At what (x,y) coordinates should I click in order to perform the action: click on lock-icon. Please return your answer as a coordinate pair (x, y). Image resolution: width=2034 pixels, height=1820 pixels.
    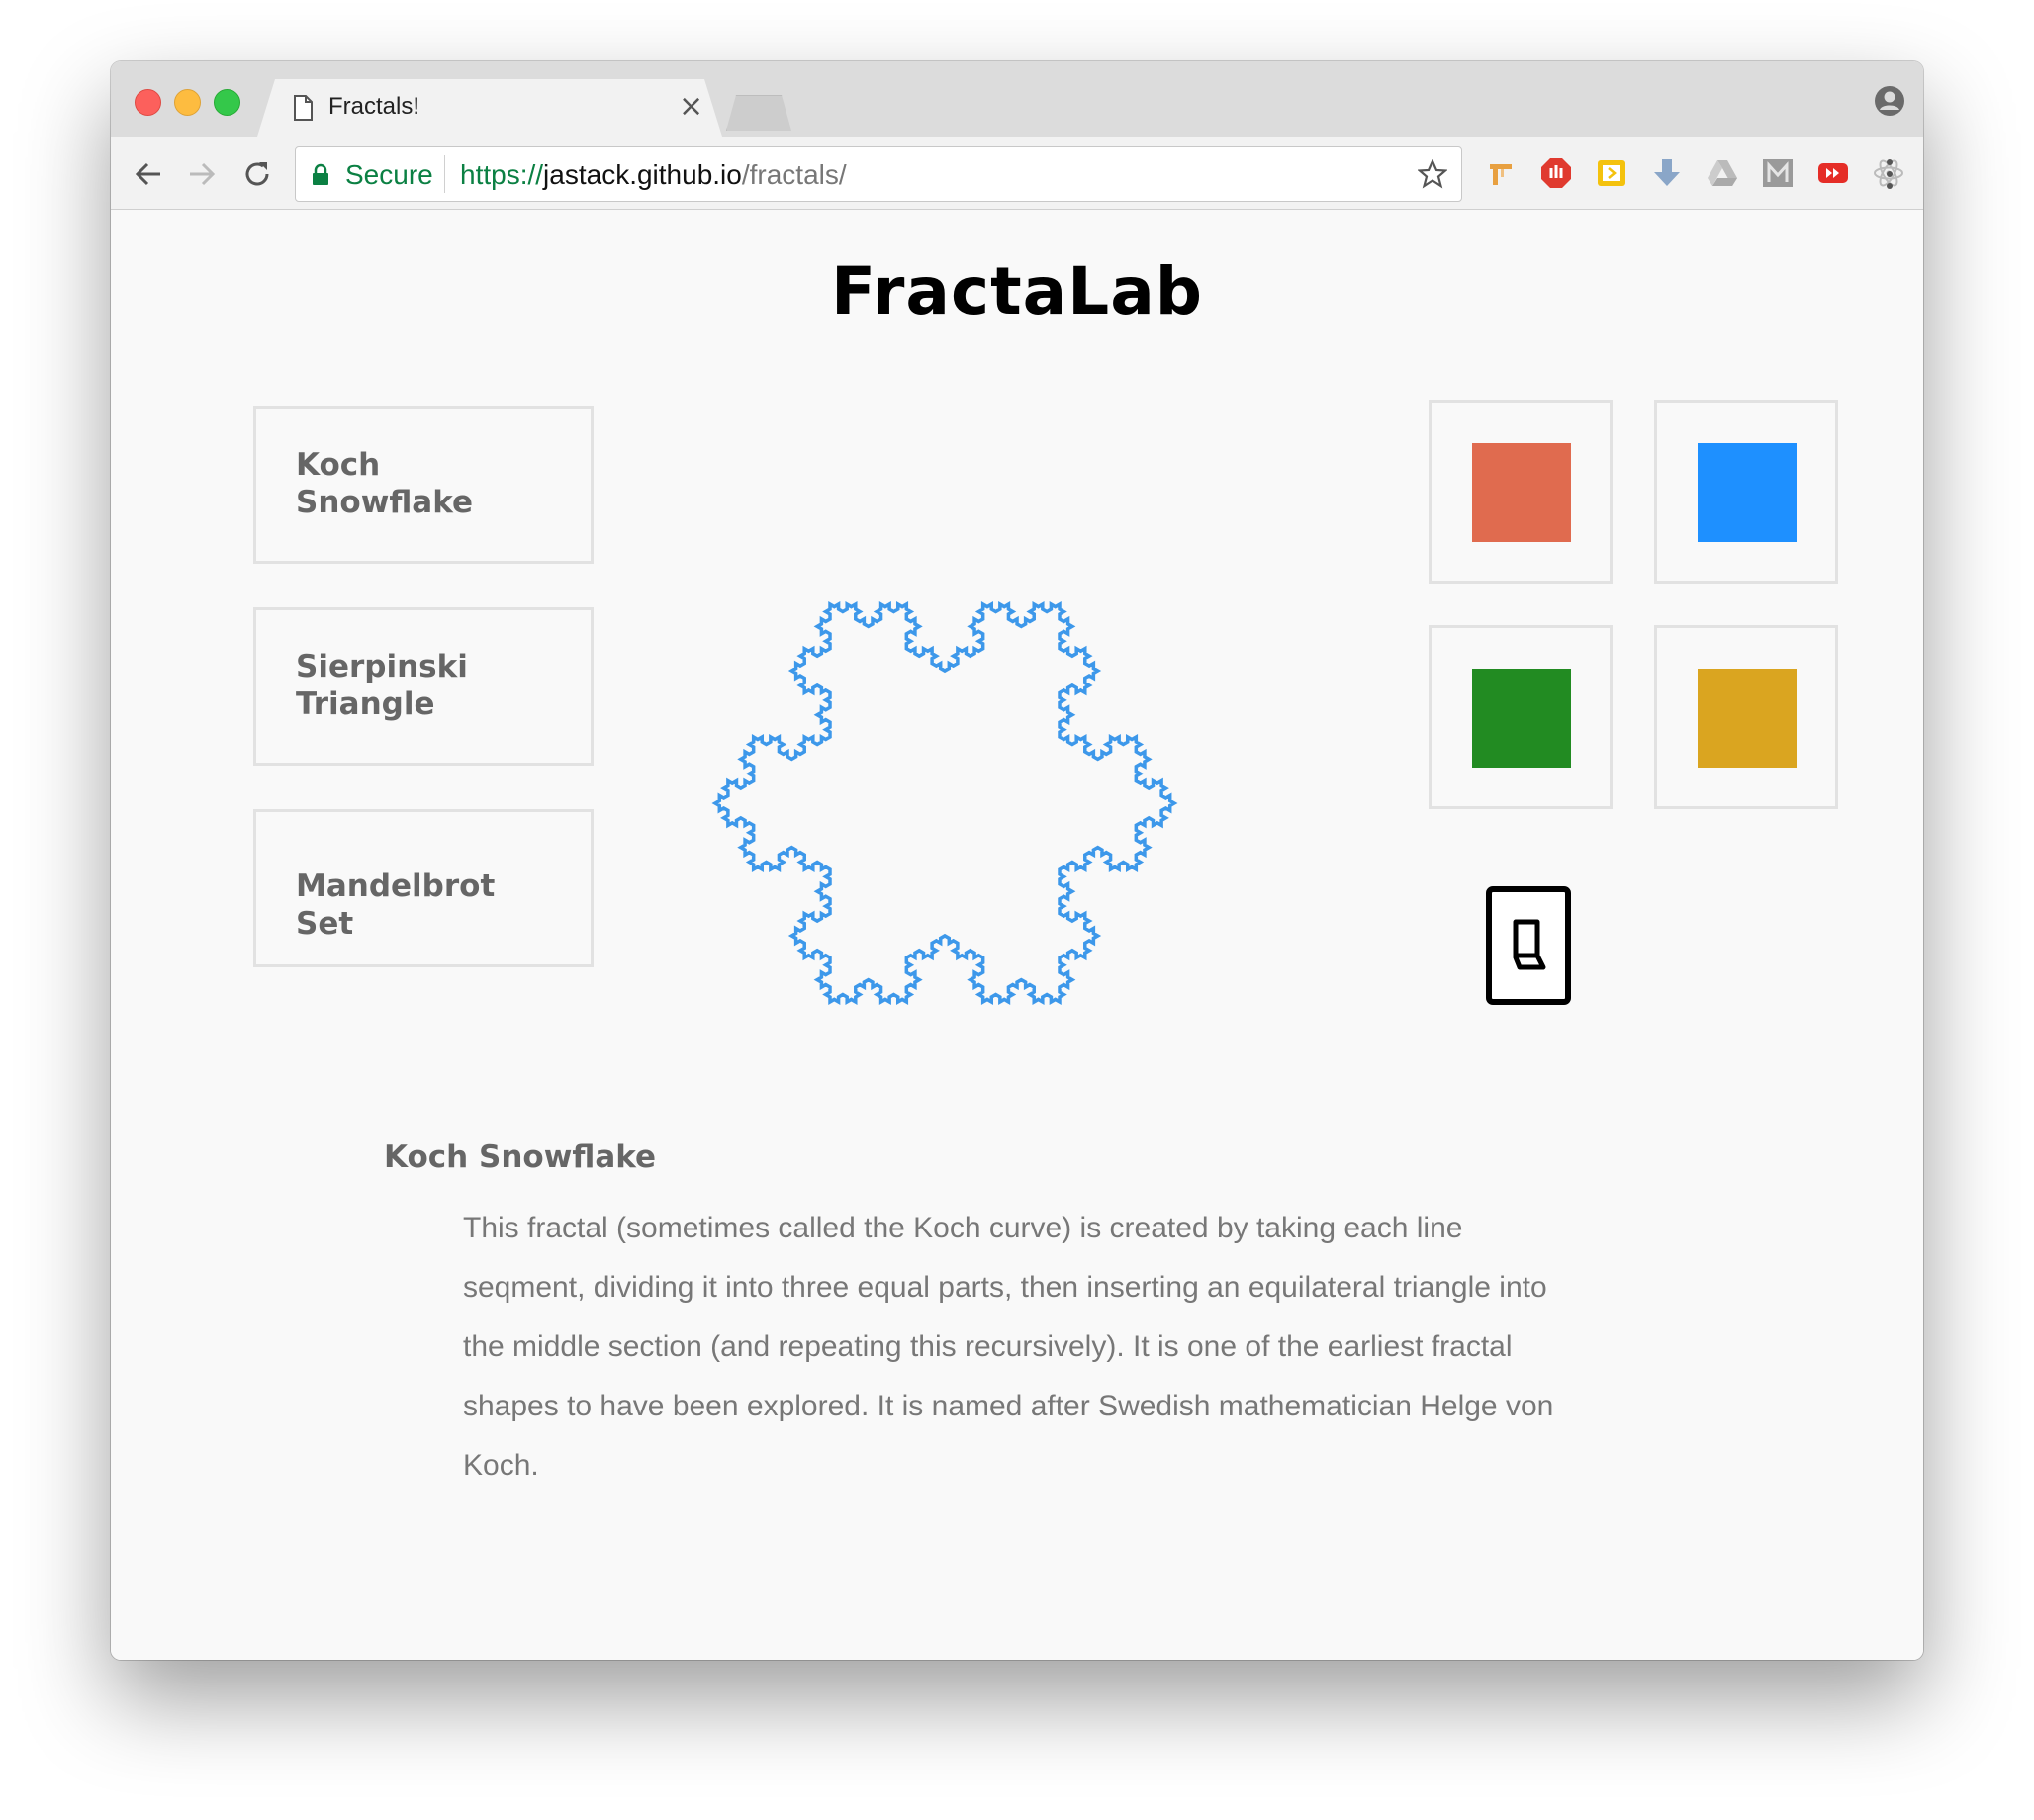
    Looking at the image, I should click on (321, 174).